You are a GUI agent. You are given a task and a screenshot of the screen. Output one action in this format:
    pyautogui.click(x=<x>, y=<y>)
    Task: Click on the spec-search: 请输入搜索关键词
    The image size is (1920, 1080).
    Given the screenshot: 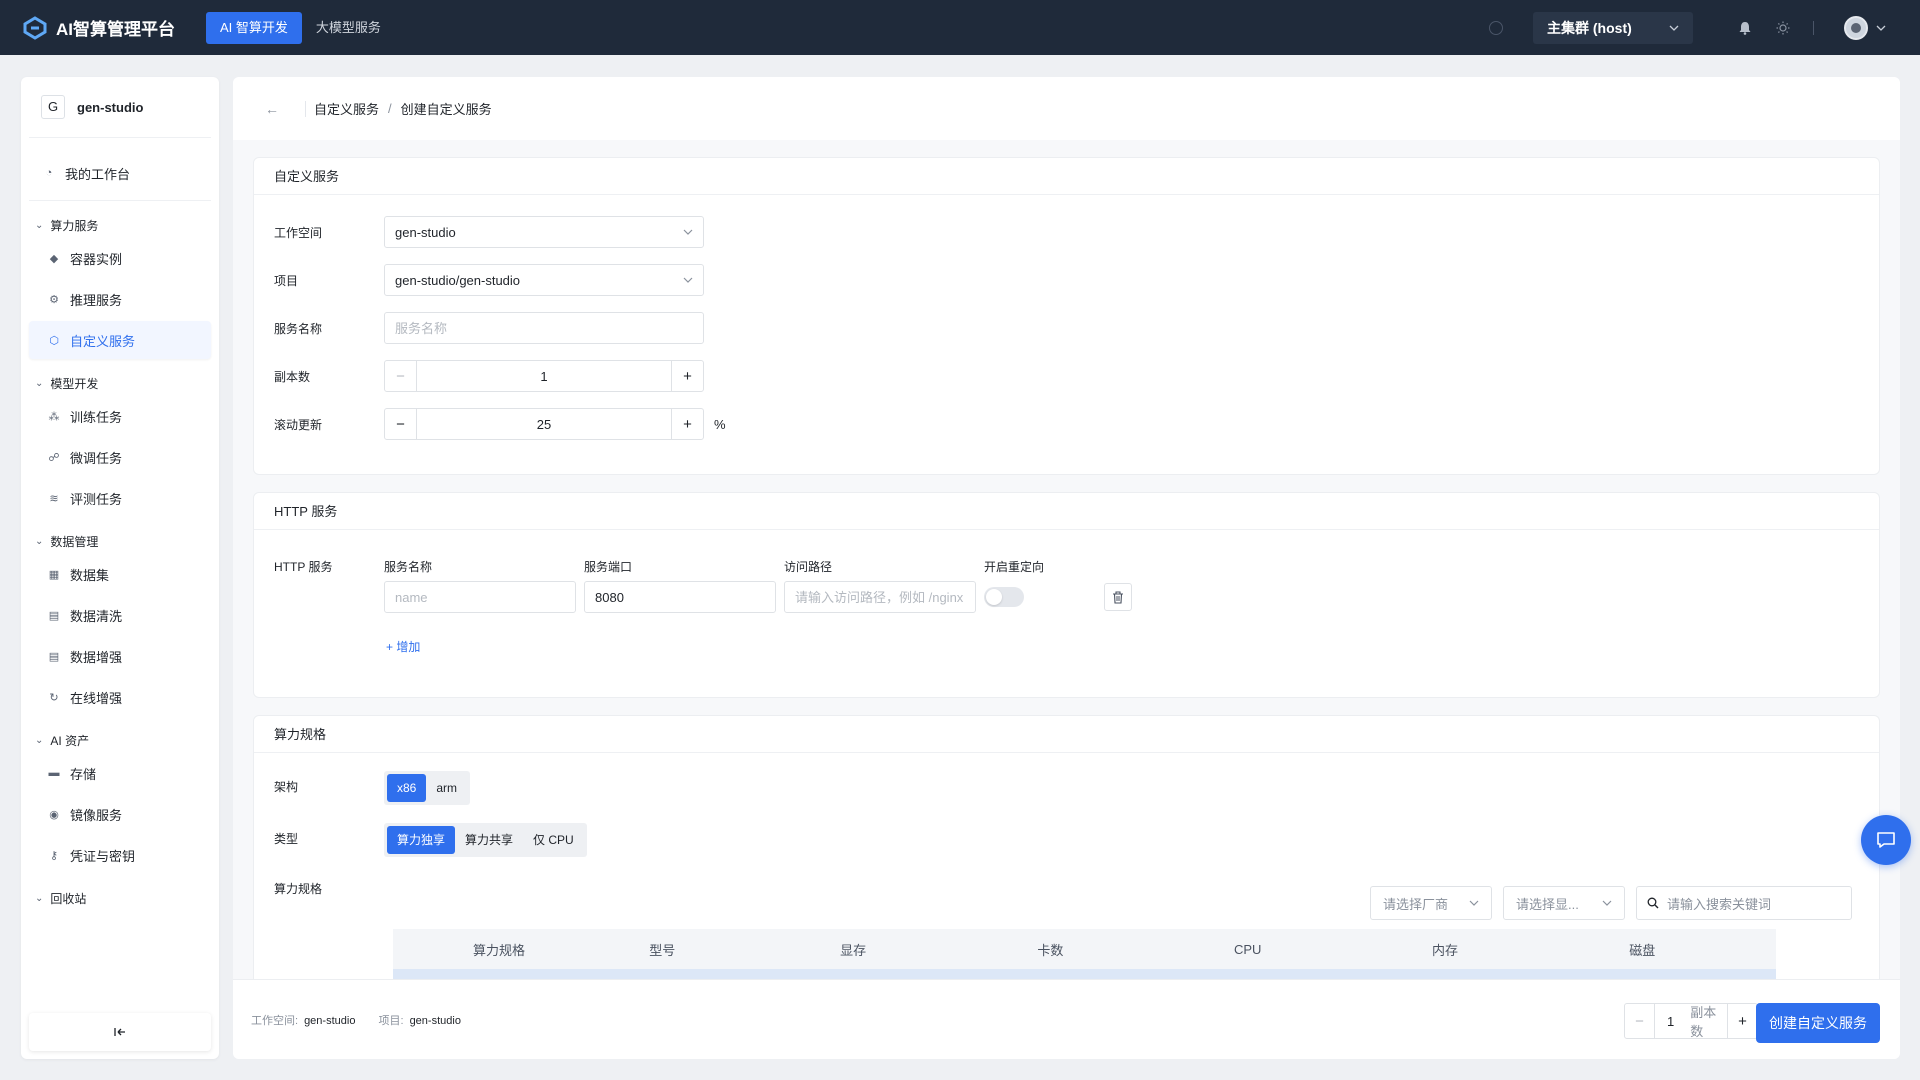 What is the action you would take?
    pyautogui.click(x=1744, y=903)
    